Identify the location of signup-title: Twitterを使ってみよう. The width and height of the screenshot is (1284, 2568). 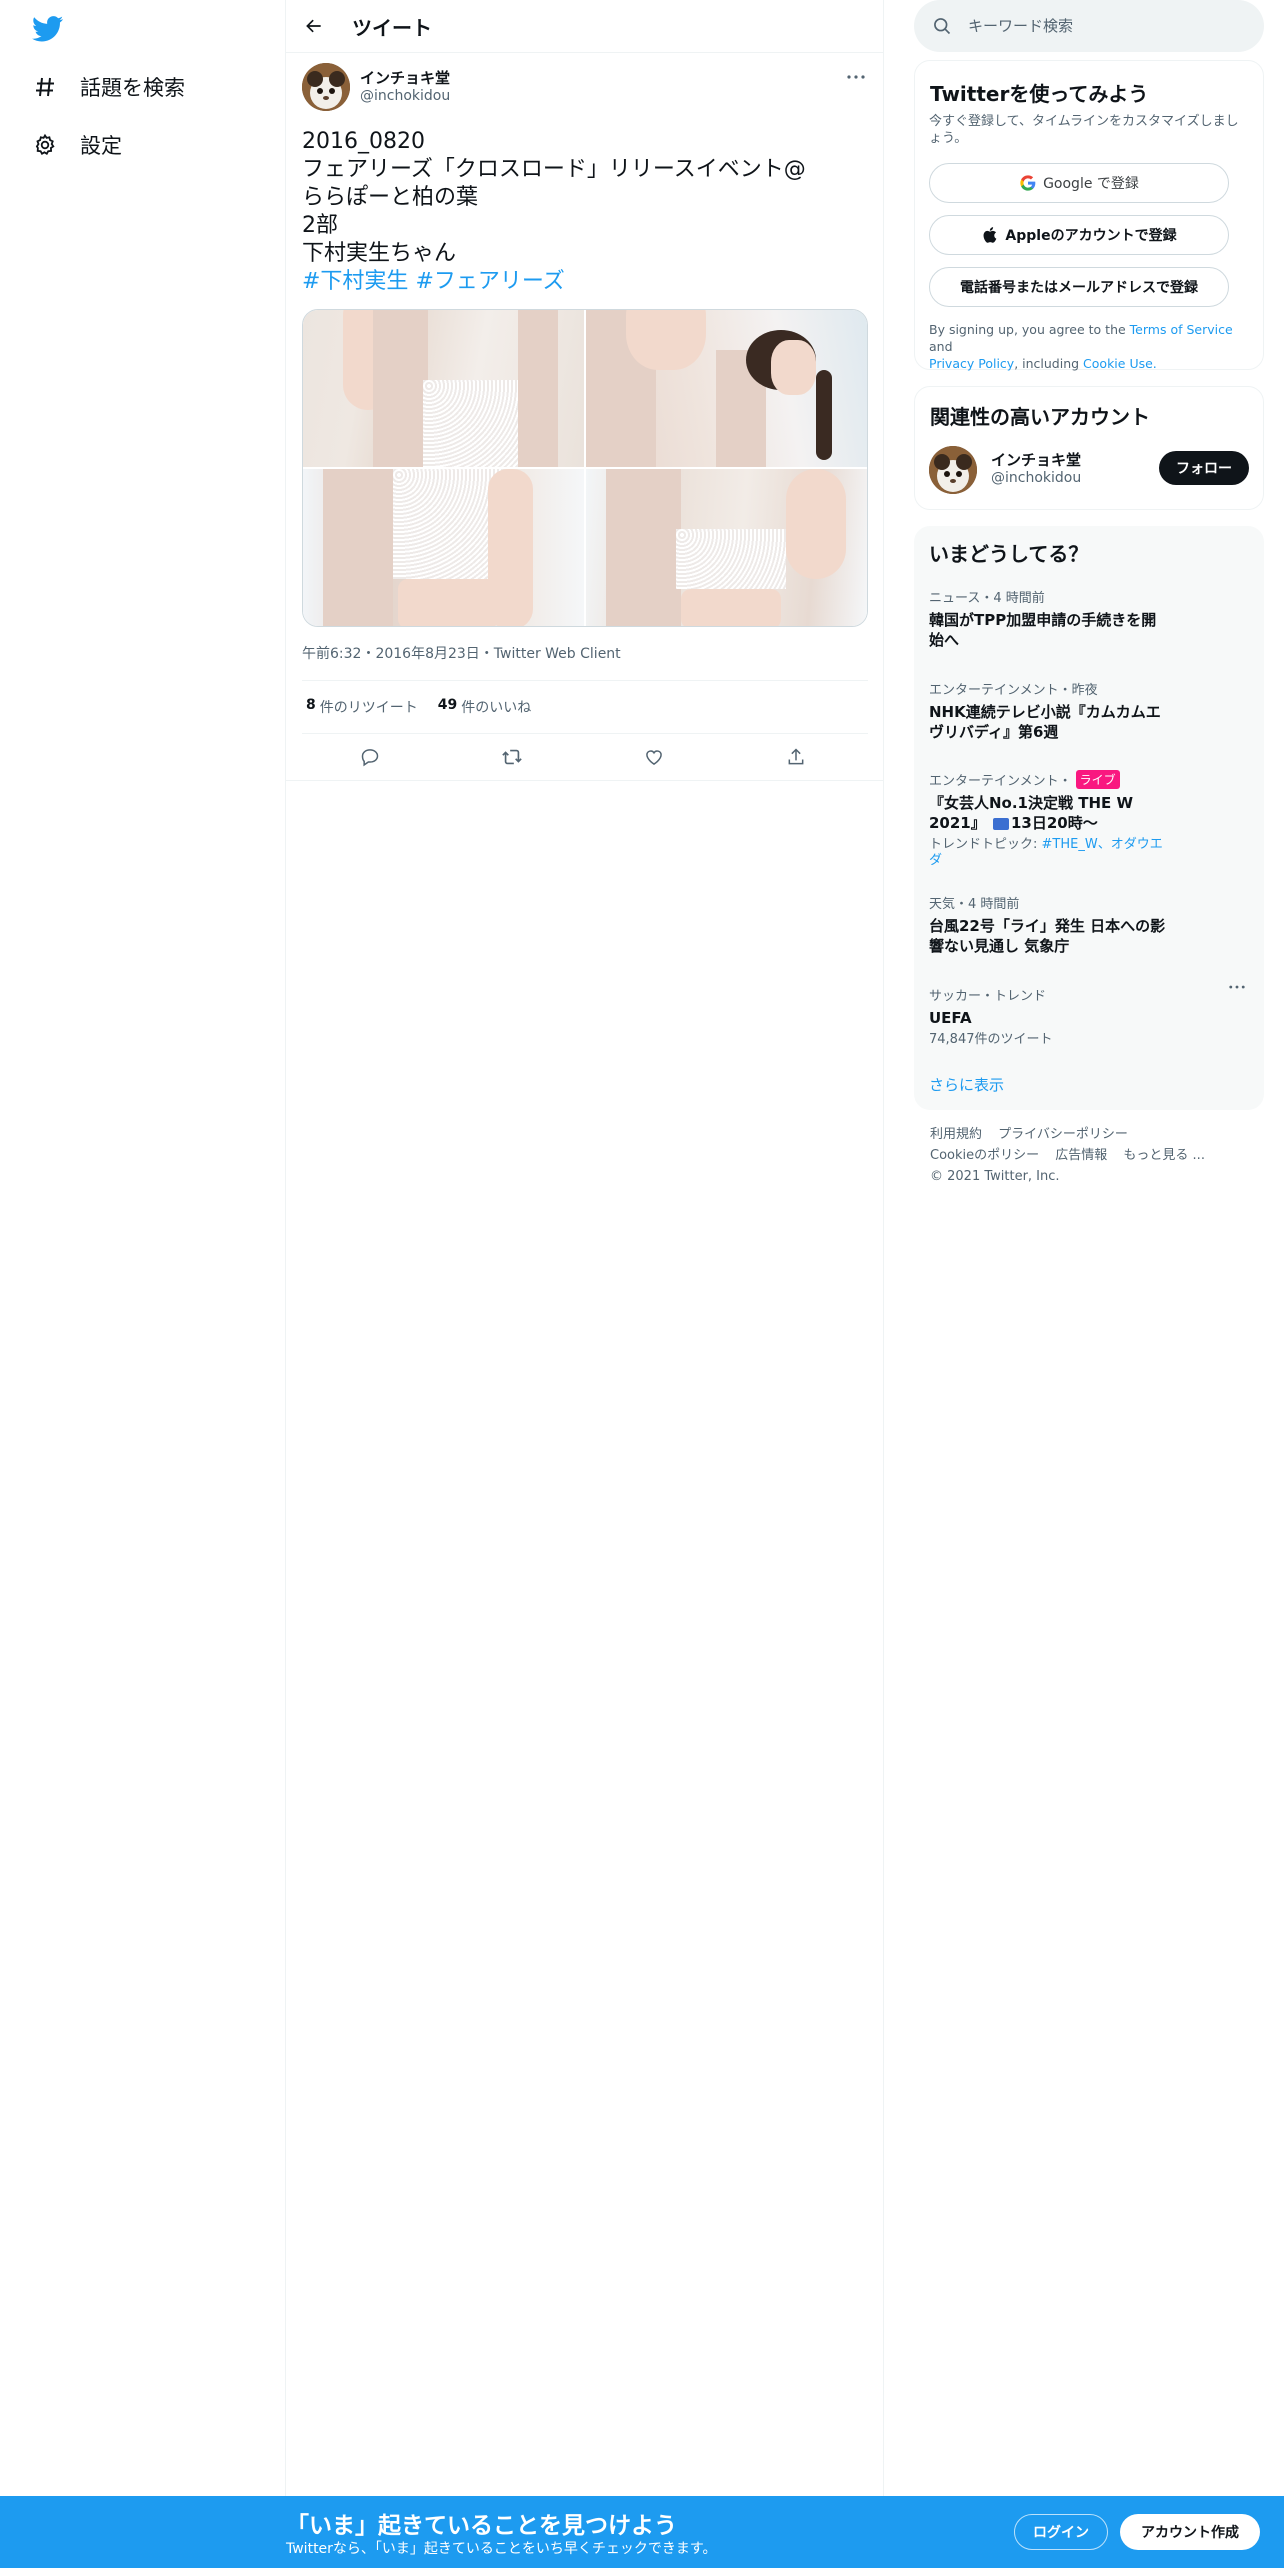
(1039, 94).